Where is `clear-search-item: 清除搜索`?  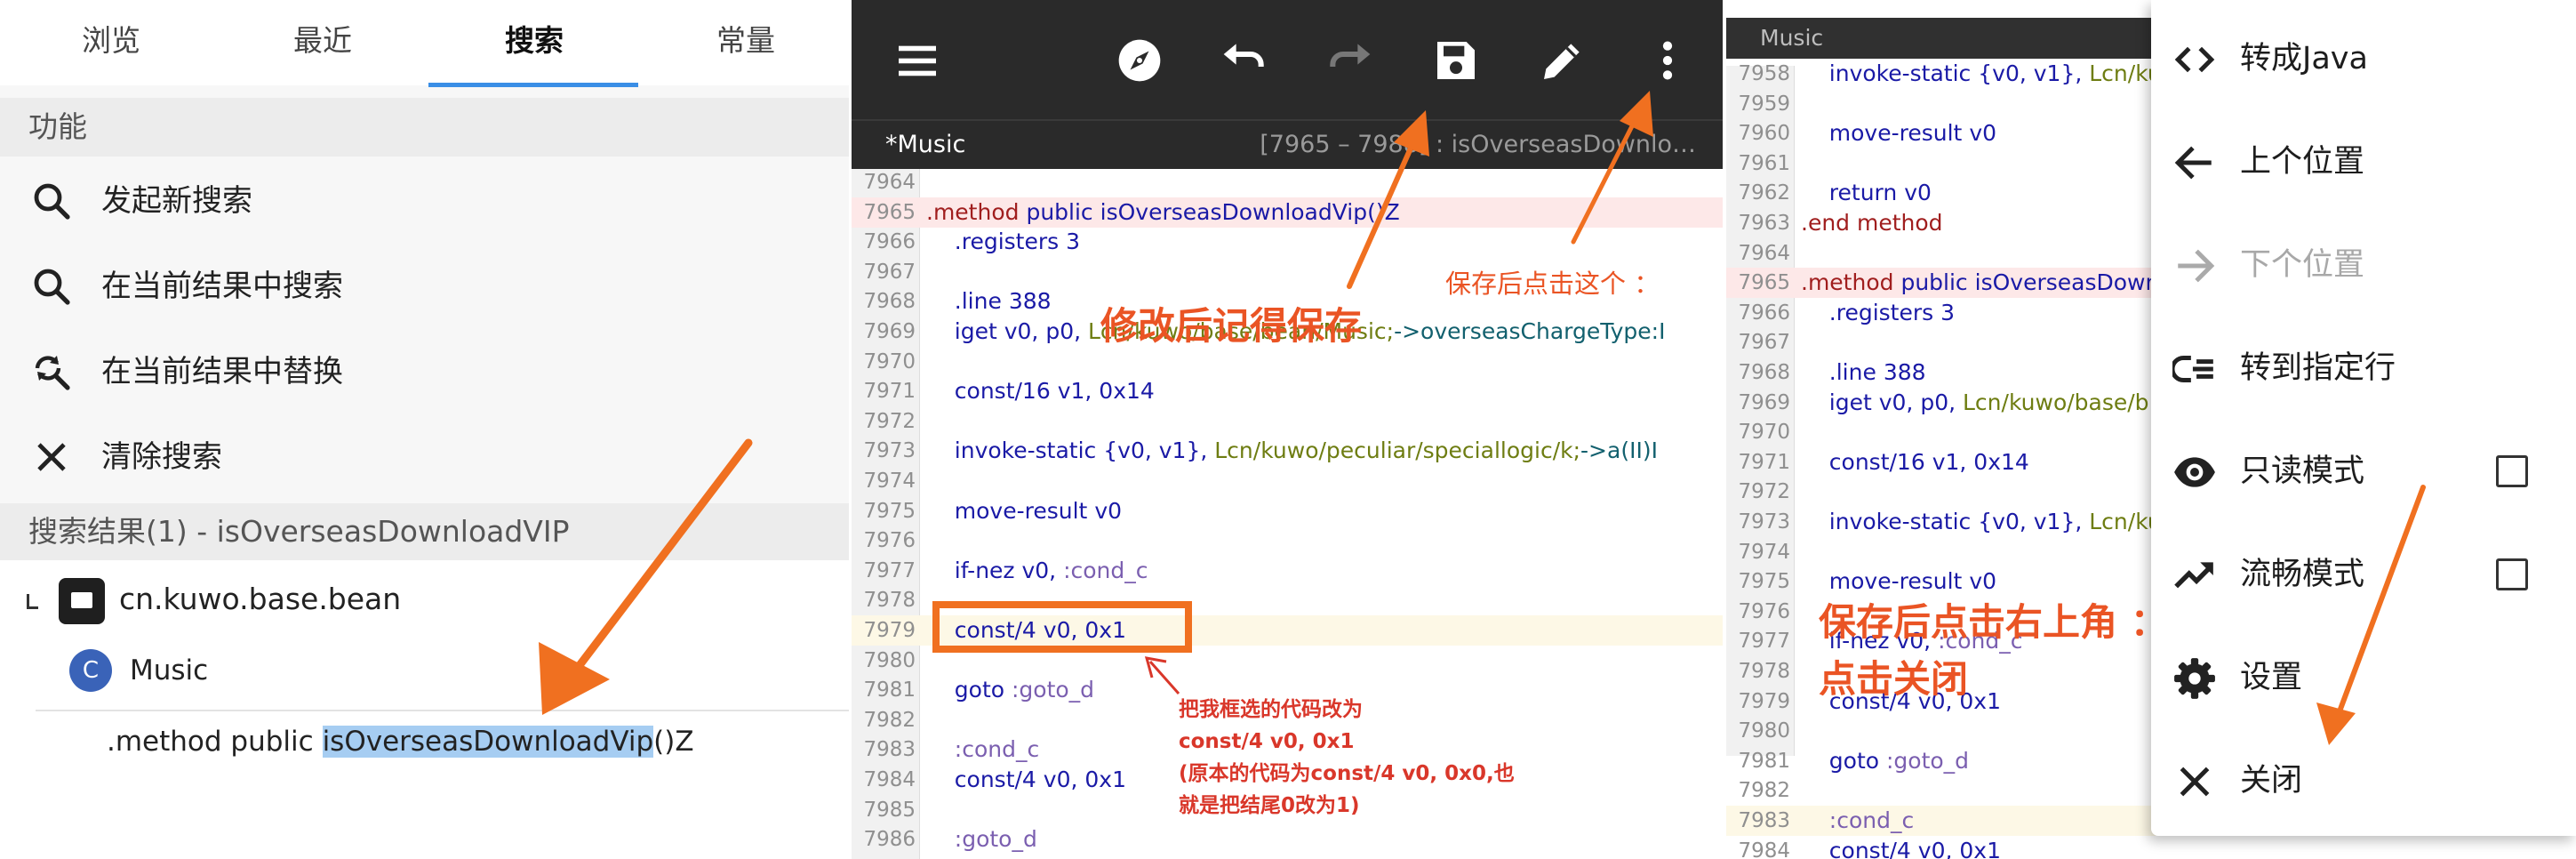
clear-search-item: 清除搜索 is located at coordinates (424, 457).